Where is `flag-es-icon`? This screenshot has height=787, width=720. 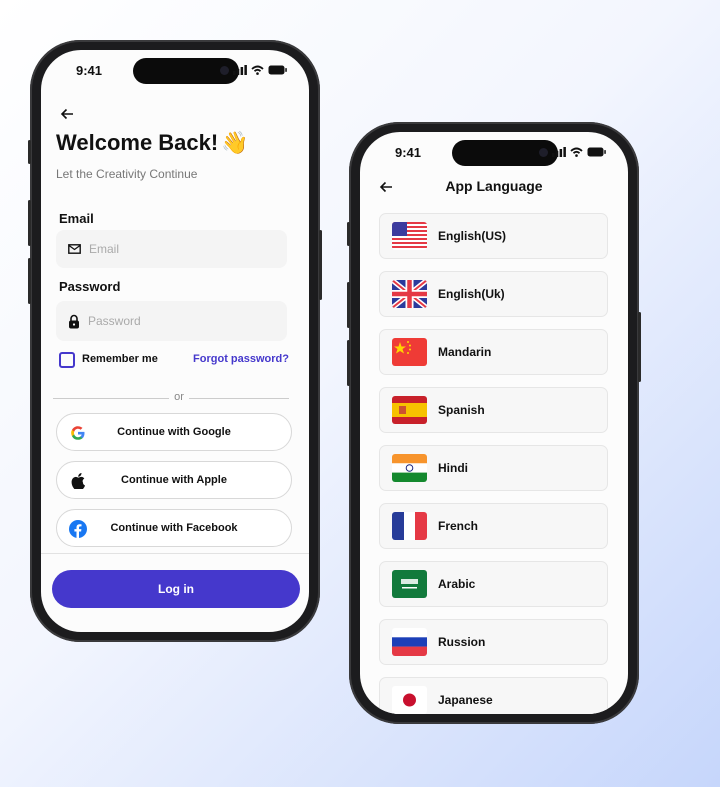
flag-es-icon is located at coordinates (409, 410).